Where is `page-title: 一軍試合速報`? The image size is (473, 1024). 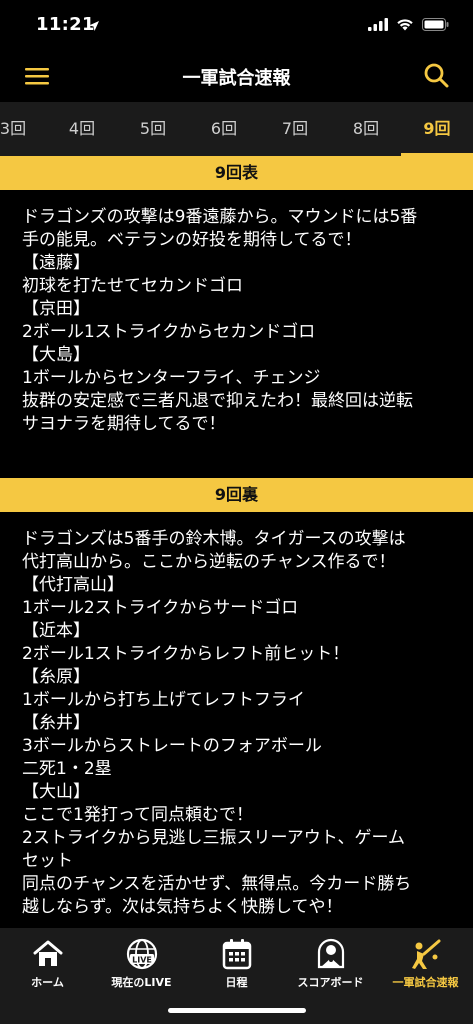 page-title: 一軍試合速報 is located at coordinates (236, 78).